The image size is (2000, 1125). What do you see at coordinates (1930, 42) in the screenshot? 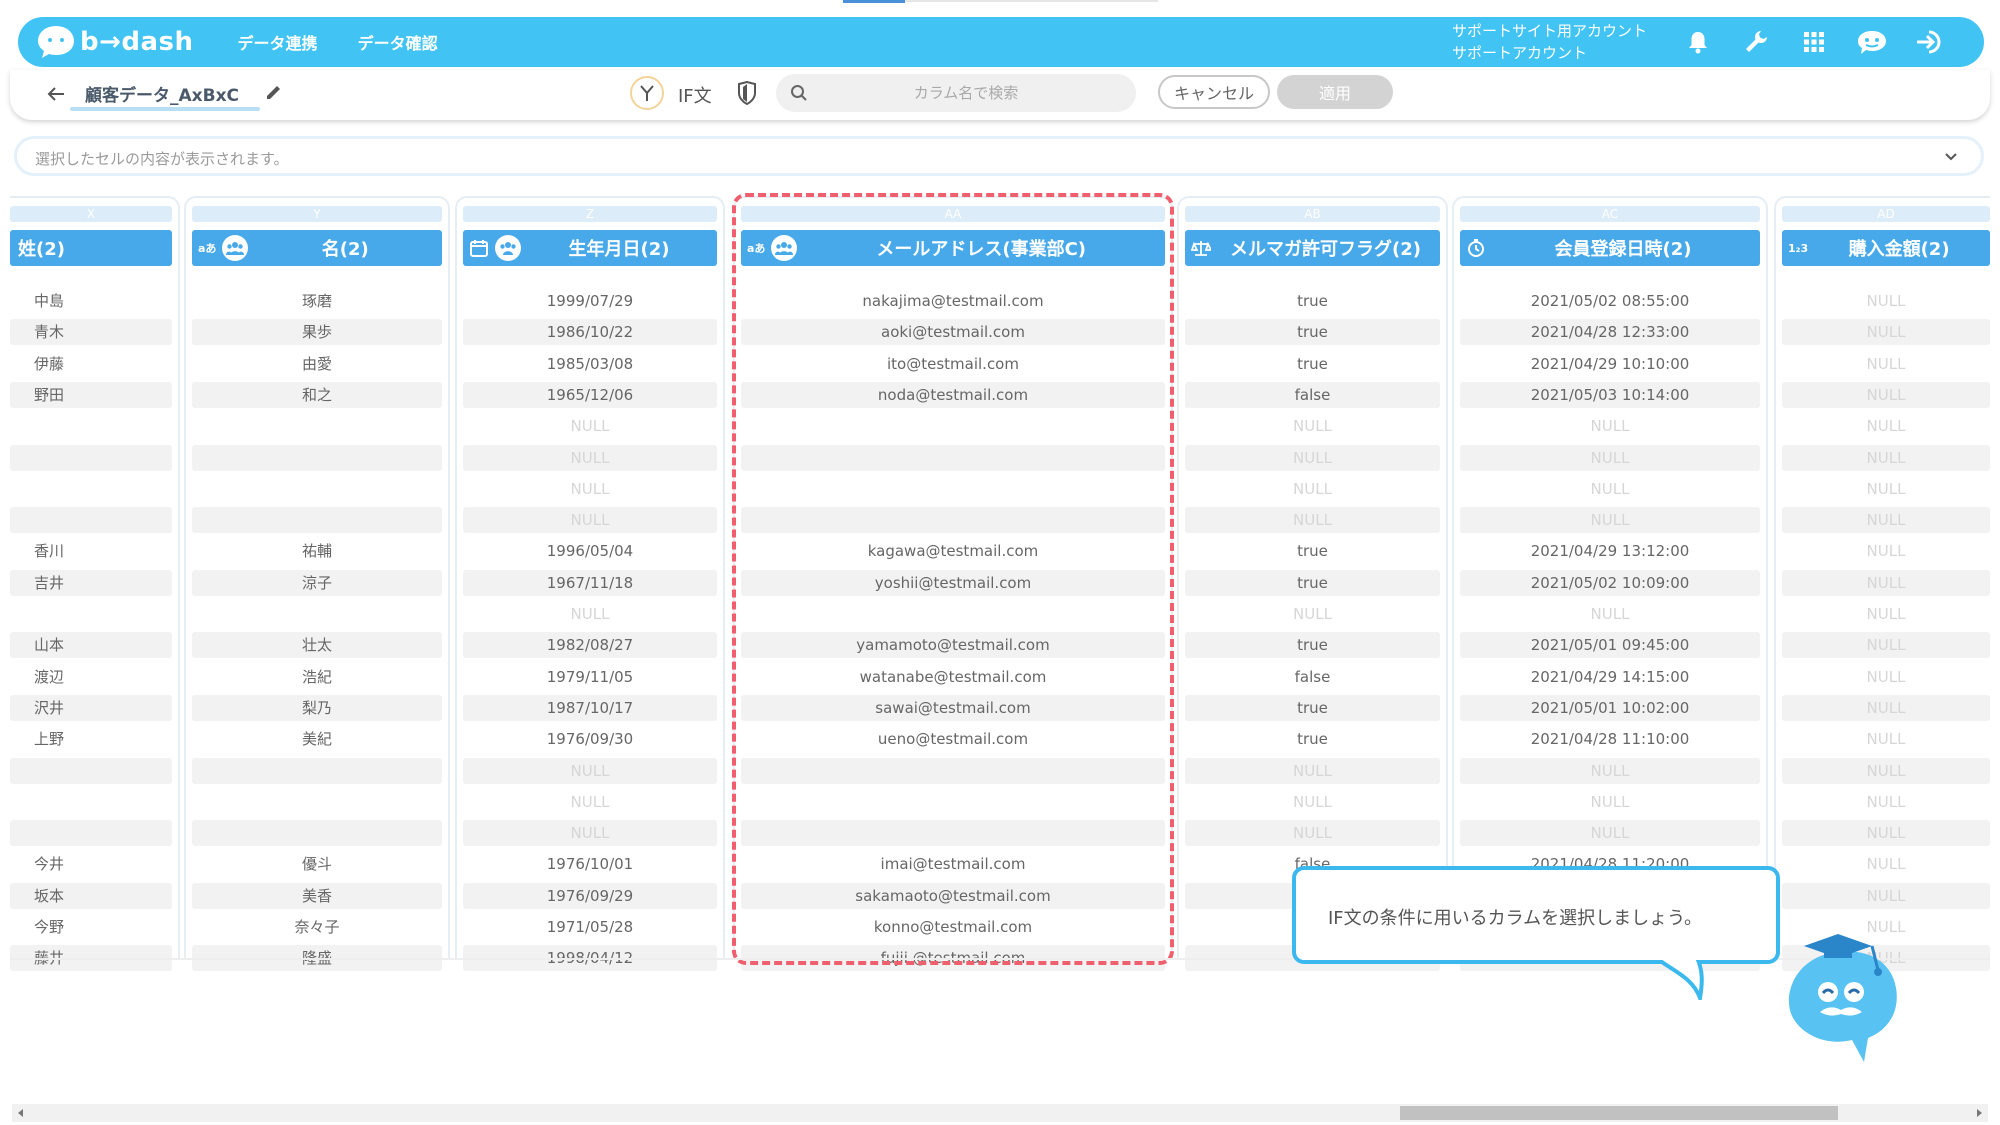
I see `logout-icon` at bounding box center [1930, 42].